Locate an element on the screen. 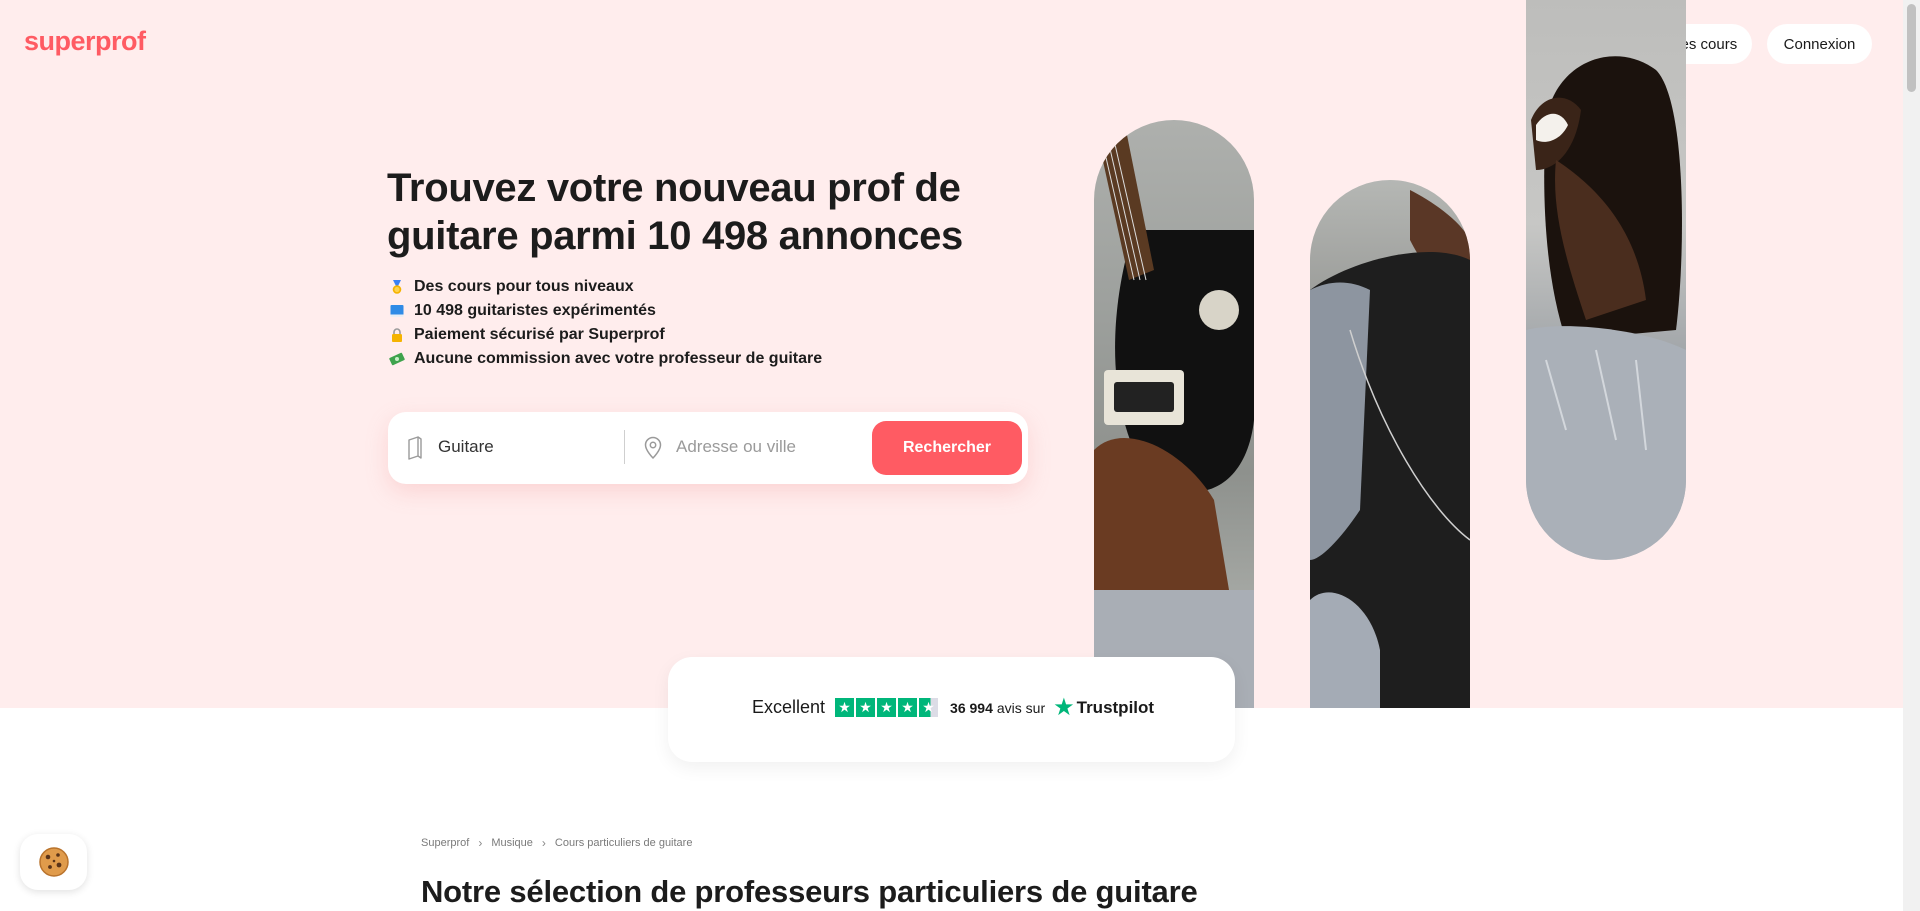  location-pin-icon is located at coordinates (653, 450).